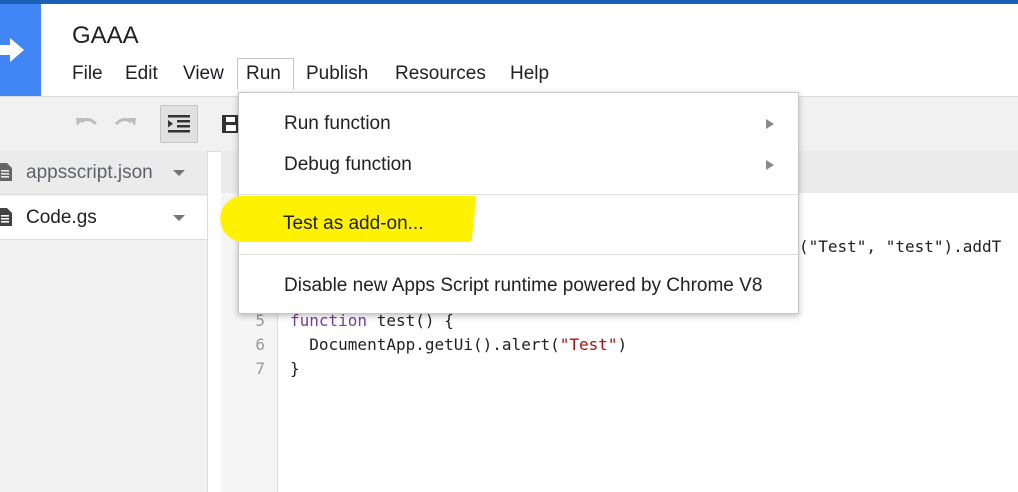 This screenshot has width=1018, height=492. Describe the element at coordinates (260, 344) in the screenshot. I see `line-number: 6` at that location.